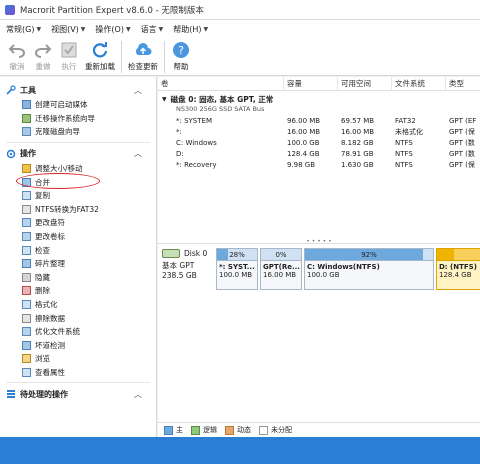  Describe the element at coordinates (409, 131) in the screenshot. I see `cell-fs: 未格式化` at that location.